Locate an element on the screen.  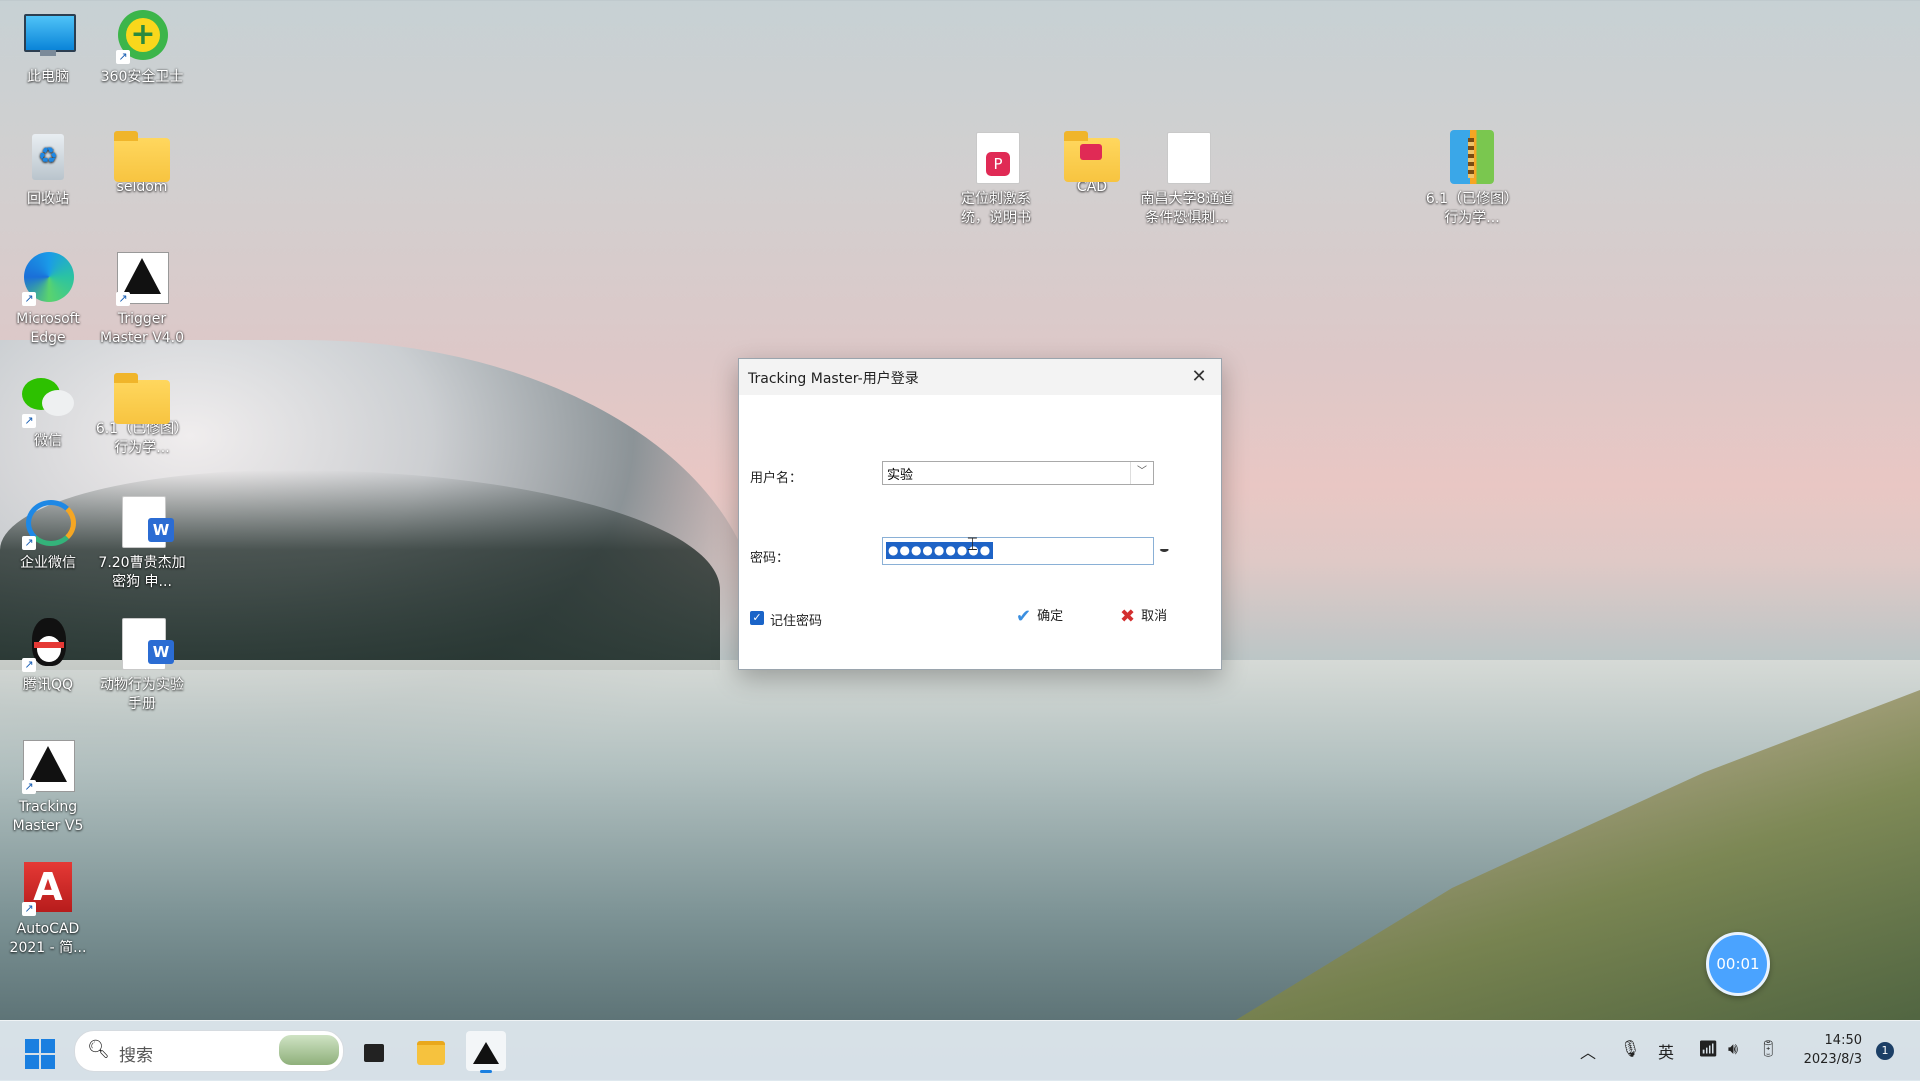
chevron-down-icon: ﹀ is located at coordinates (1142, 471).